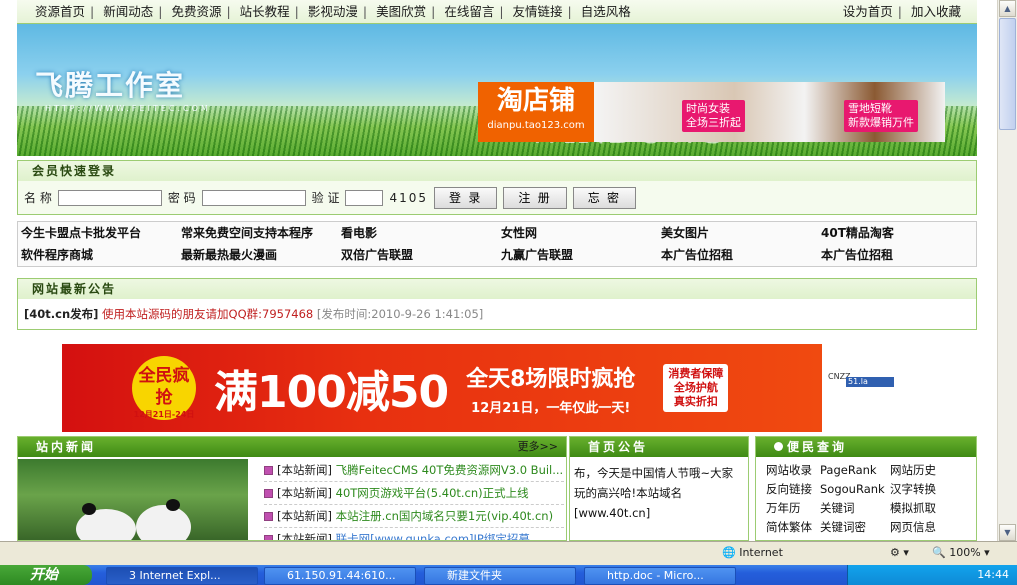 The image size is (1017, 585). I want to click on globe-icon: 🌐, so click(731, 552).